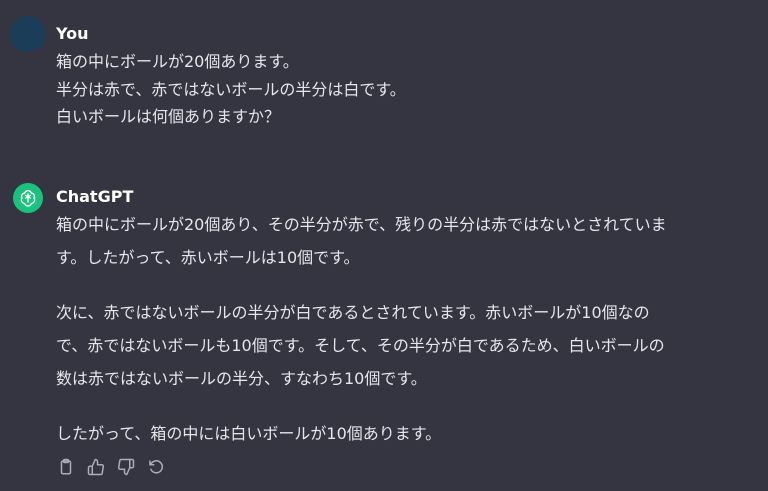 The height and width of the screenshot is (491, 768). I want to click on assistant-message-line: 数は赤ではないボールの半分、すなわち10個です。, so click(241, 378).